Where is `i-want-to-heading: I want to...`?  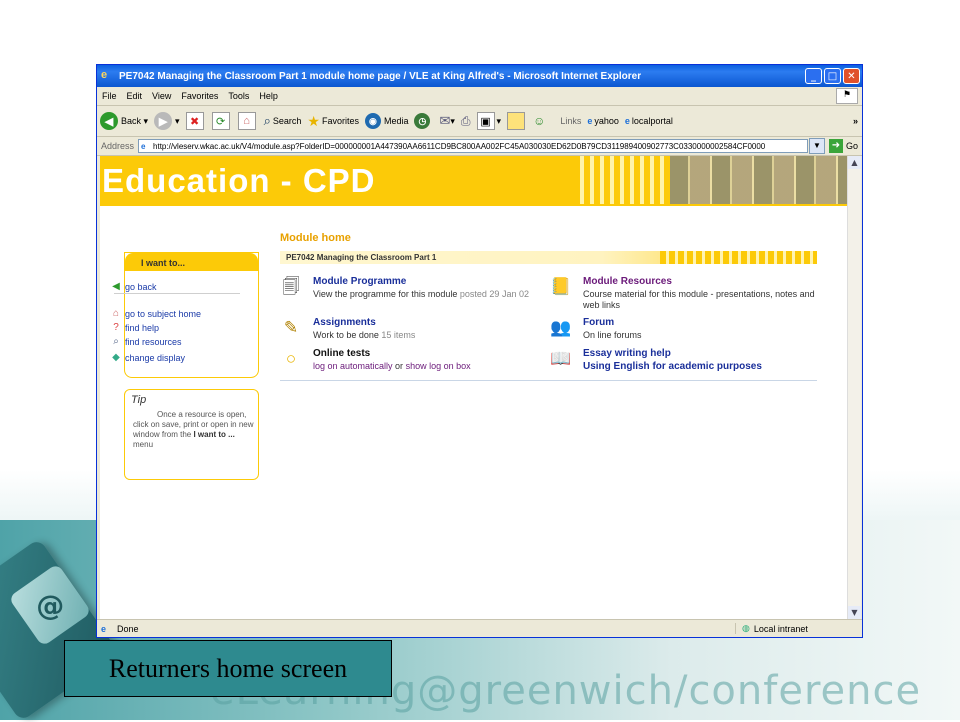 i-want-to-heading: I want to... is located at coordinates (191, 262).